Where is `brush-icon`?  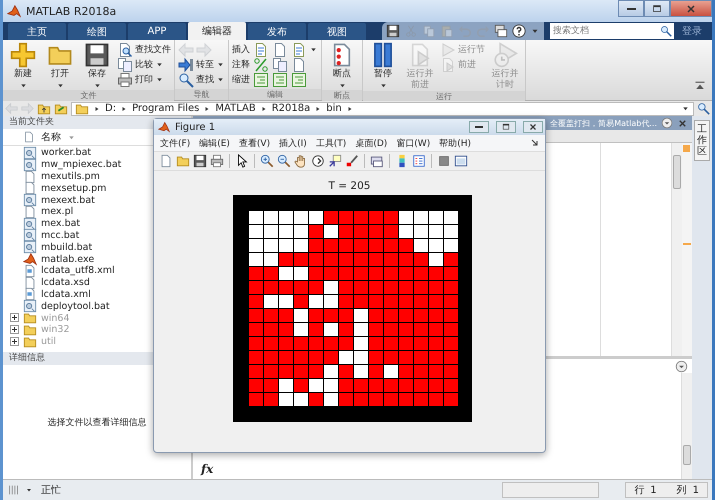 brush-icon is located at coordinates (352, 161).